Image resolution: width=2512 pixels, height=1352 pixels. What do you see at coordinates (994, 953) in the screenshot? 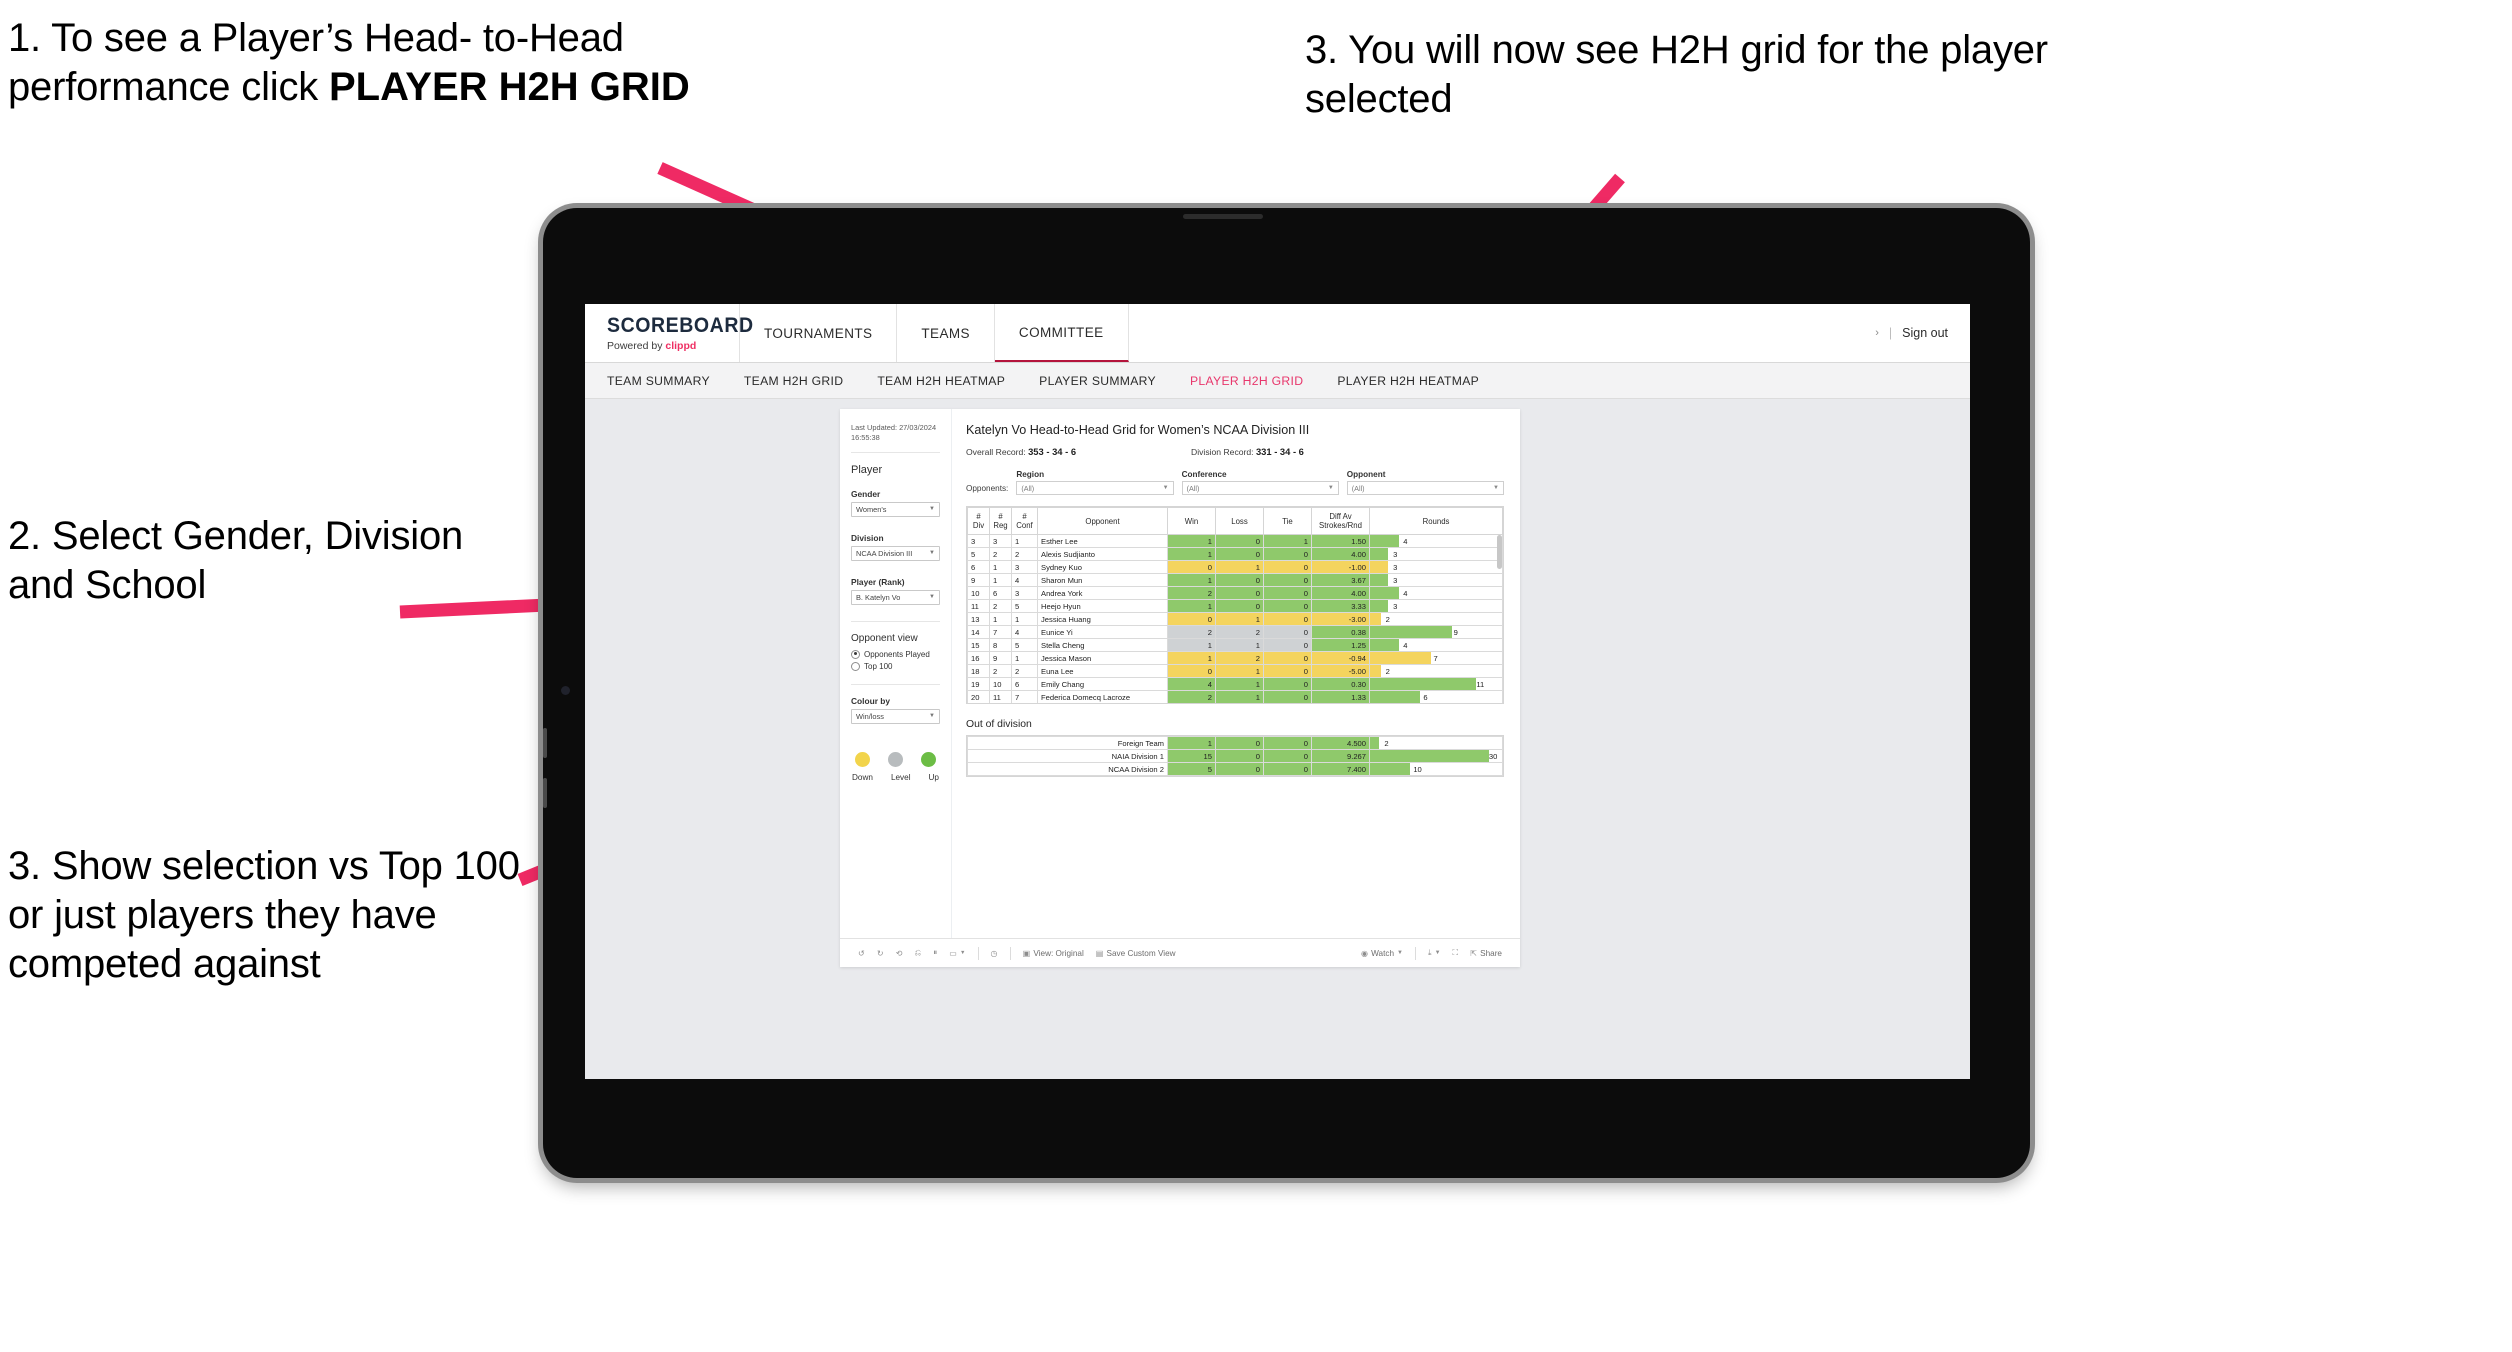
I see `reset-button: ◷` at bounding box center [994, 953].